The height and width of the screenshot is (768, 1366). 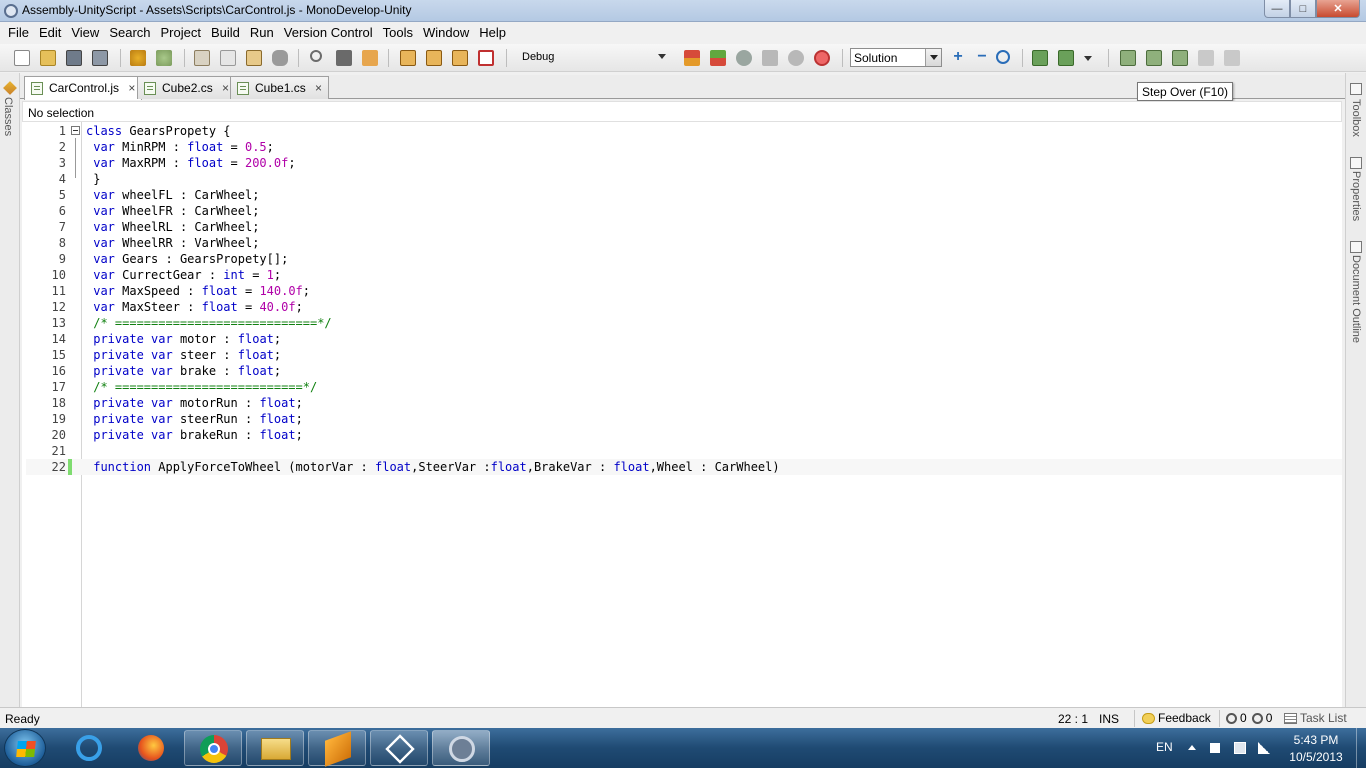 I want to click on document-outline-icon, so click(x=1356, y=247).